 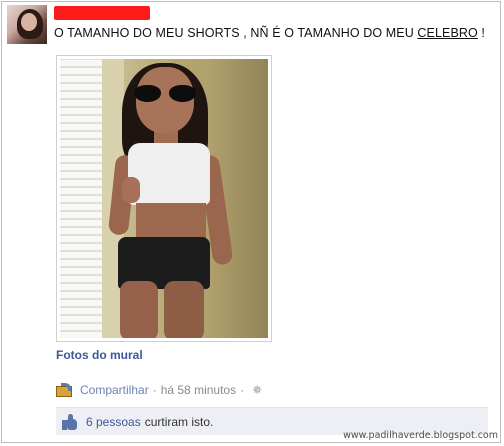 I want to click on person-left-leg, so click(x=139, y=309).